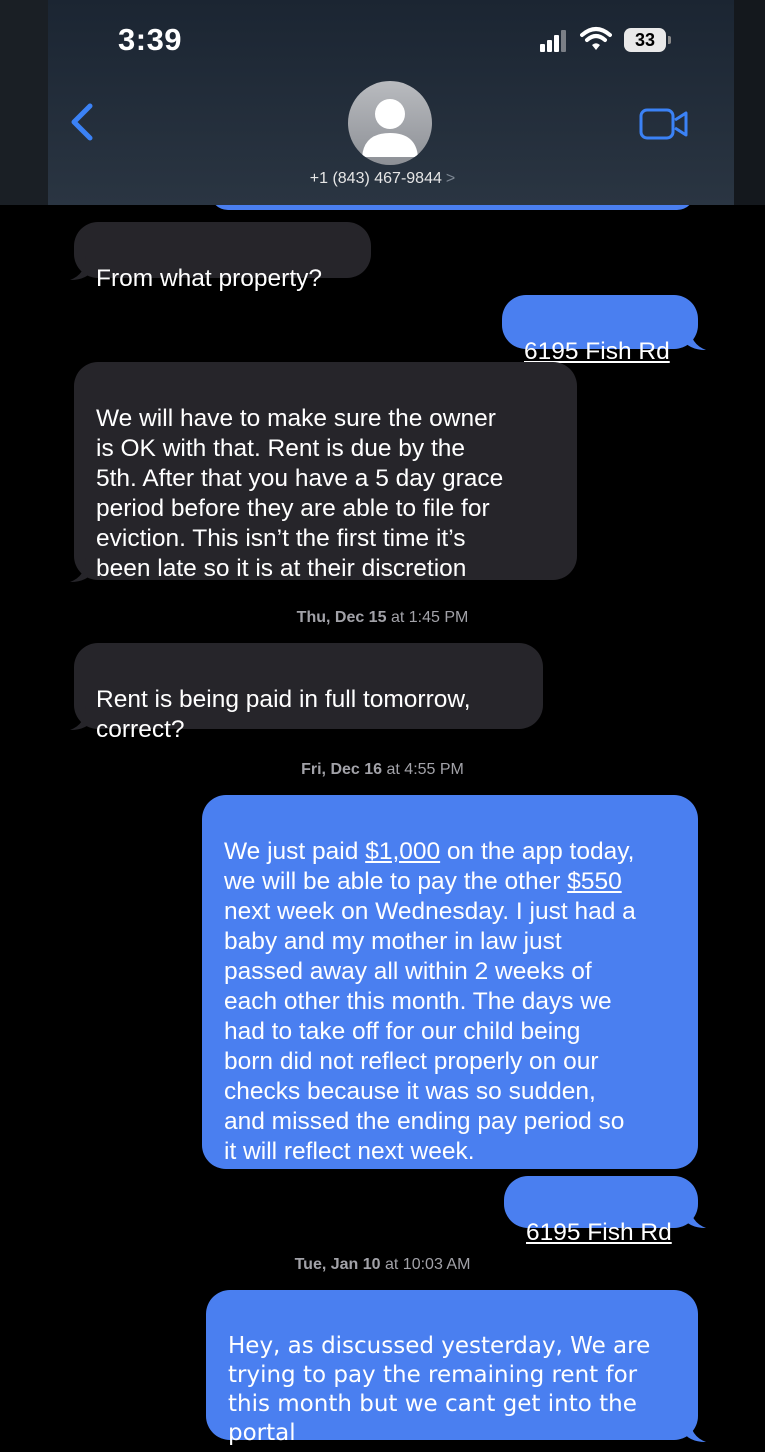 The width and height of the screenshot is (765, 1452). What do you see at coordinates (209, 278) in the screenshot?
I see `message-text: From what property?` at bounding box center [209, 278].